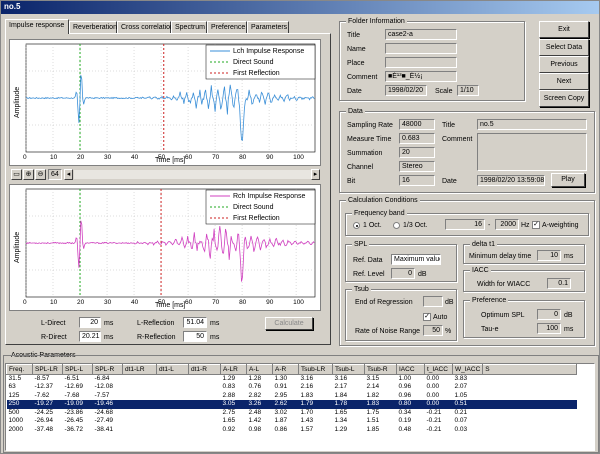 Image resolution: width=600 pixels, height=454 pixels. What do you see at coordinates (37, 26) in the screenshot?
I see `tab-impulse-response: Impulse response` at bounding box center [37, 26].